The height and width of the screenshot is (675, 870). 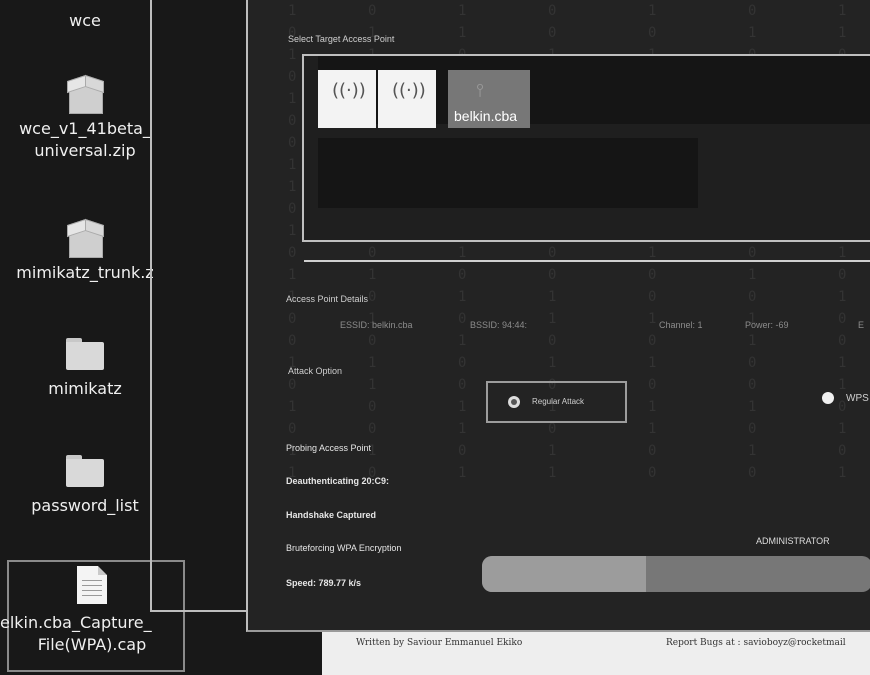 What do you see at coordinates (92, 585) in the screenshot?
I see `document-icon` at bounding box center [92, 585].